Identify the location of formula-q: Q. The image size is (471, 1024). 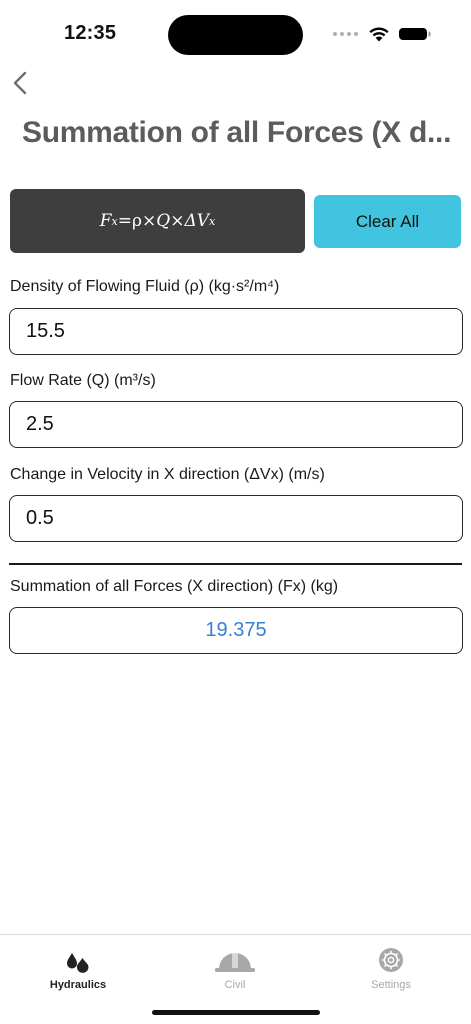
(163, 221).